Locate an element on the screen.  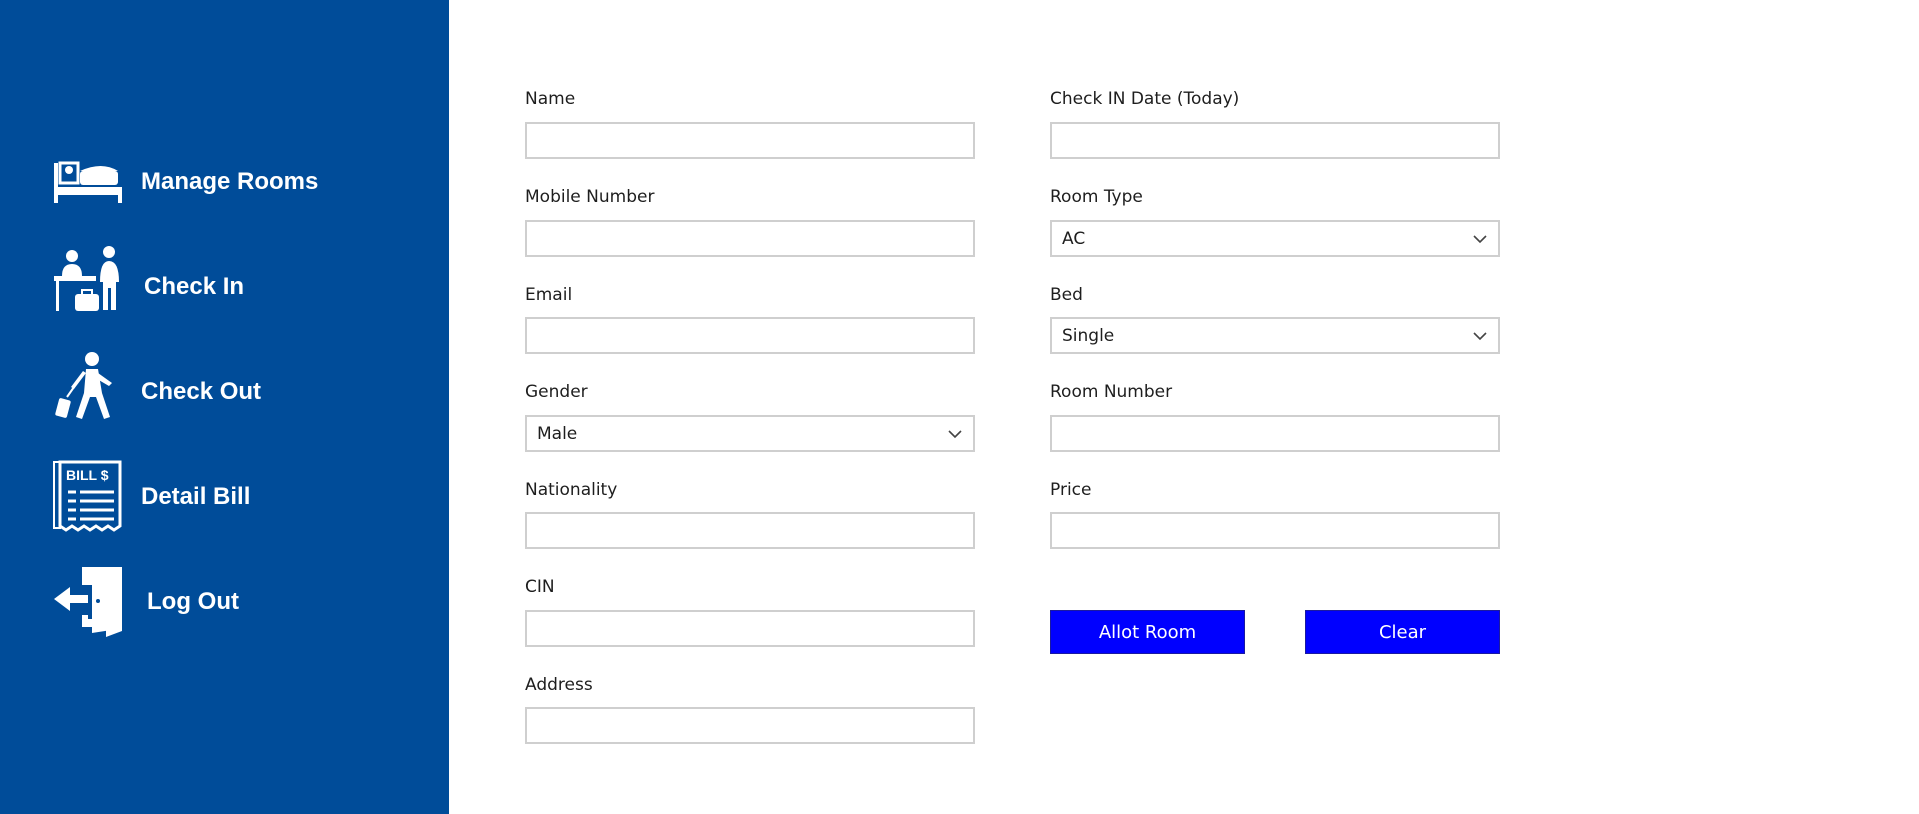
nav-check-out-label: Check Out is located at coordinates (201, 391).